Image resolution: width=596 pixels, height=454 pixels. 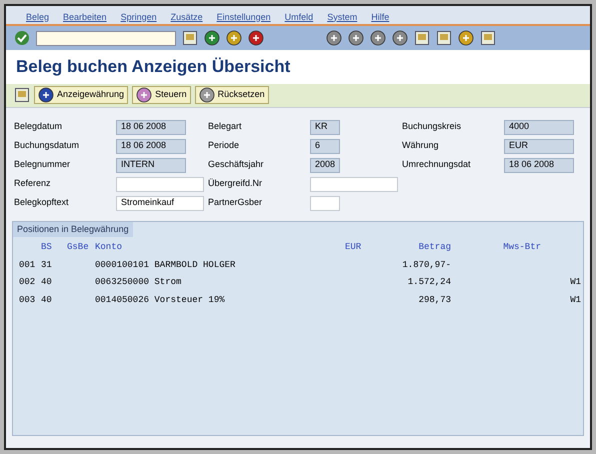 What do you see at coordinates (342, 17) in the screenshot?
I see `menu-item: System` at bounding box center [342, 17].